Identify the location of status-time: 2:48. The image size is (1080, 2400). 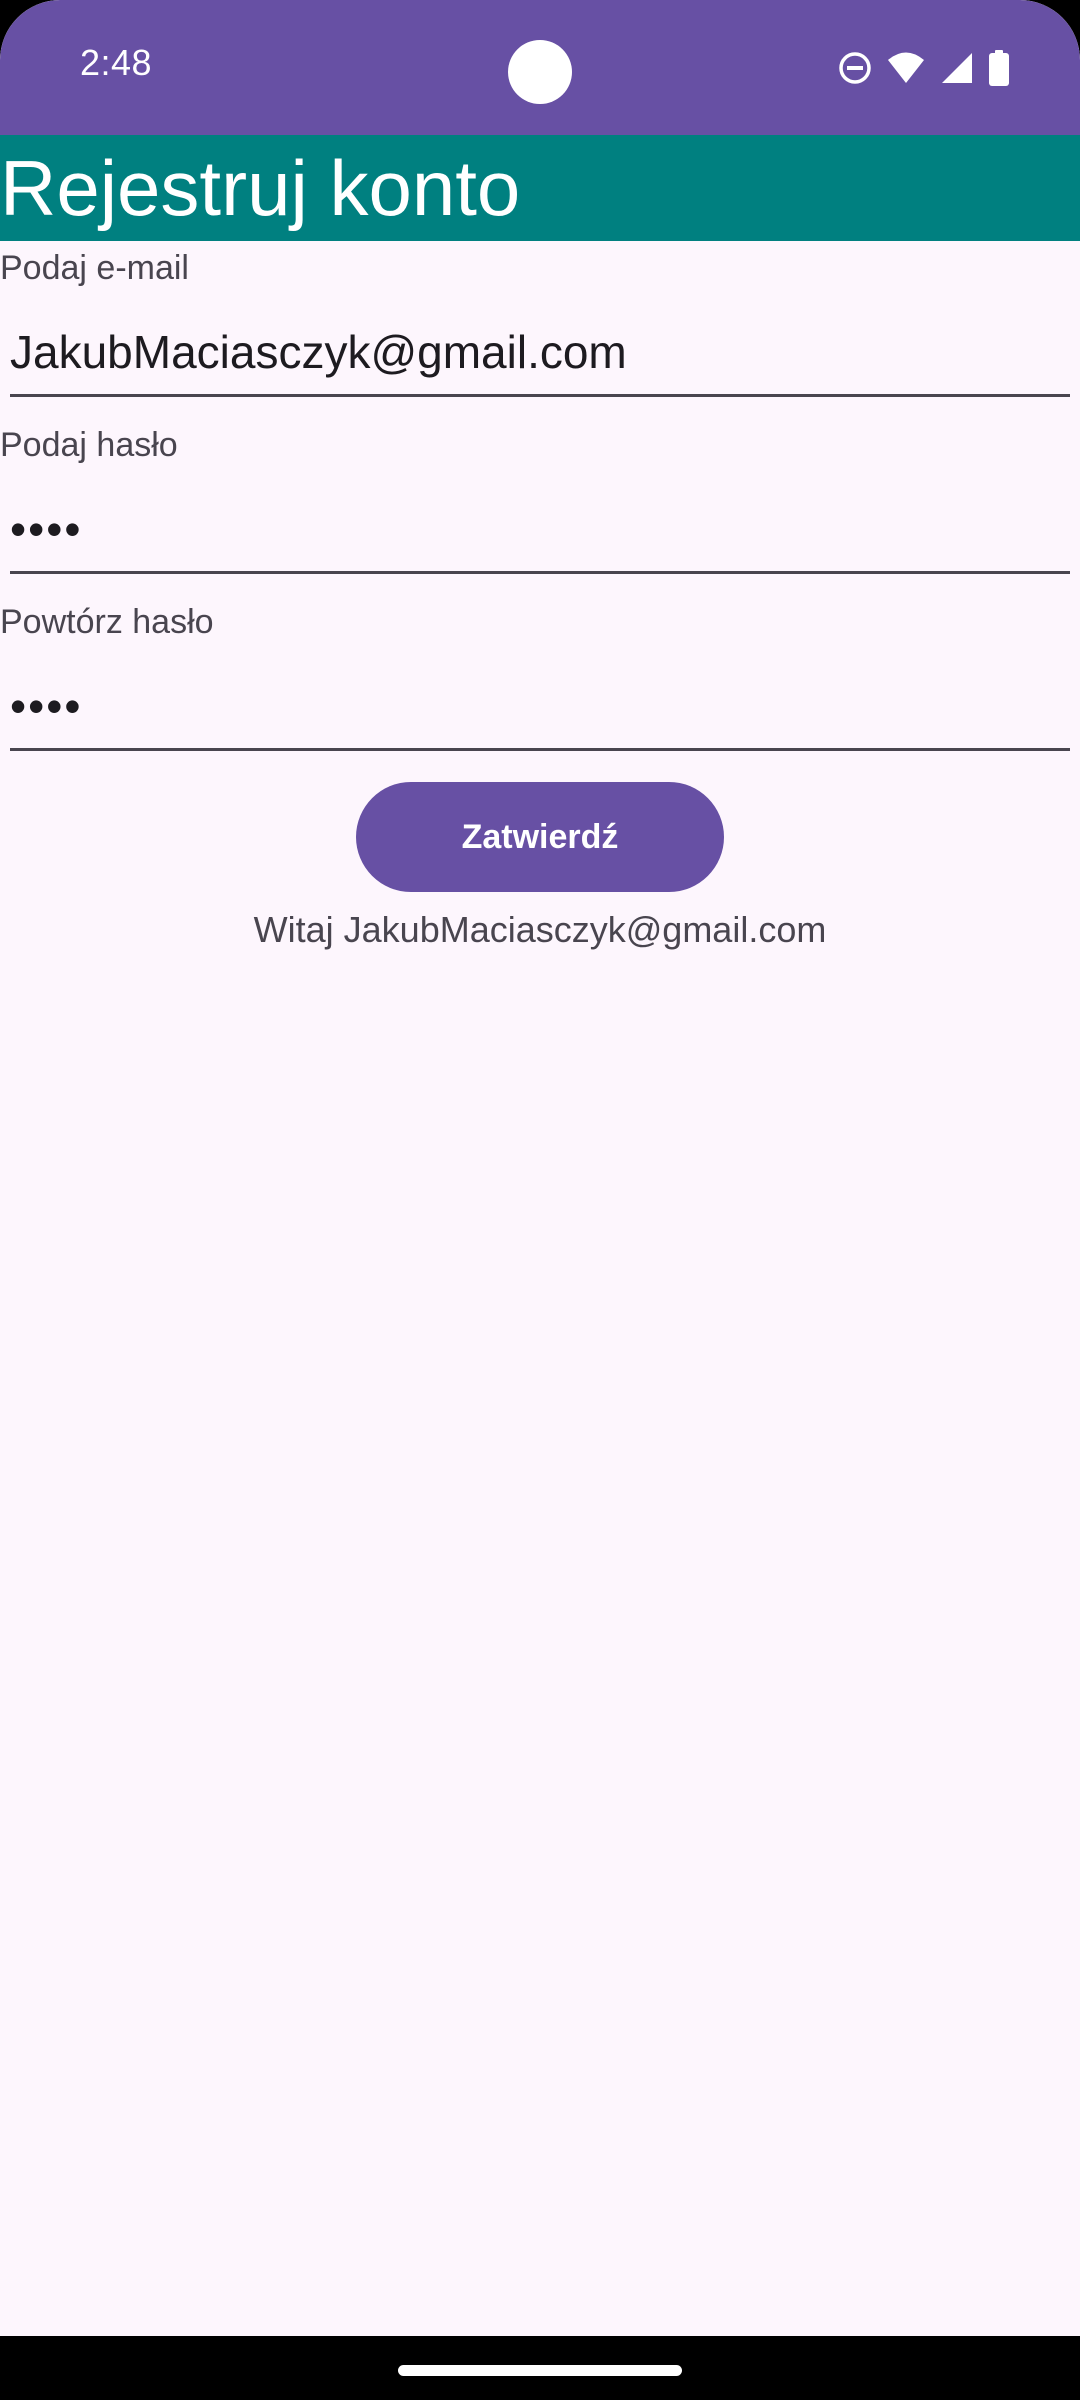
(116, 62).